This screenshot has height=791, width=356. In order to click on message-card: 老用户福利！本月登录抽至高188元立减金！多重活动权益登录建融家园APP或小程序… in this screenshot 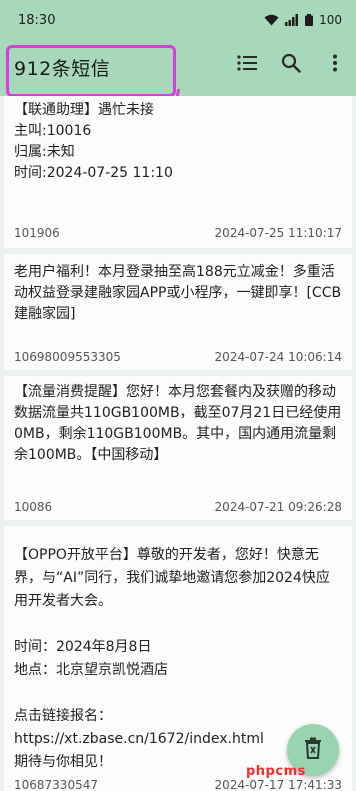, I will do `click(178, 312)`.